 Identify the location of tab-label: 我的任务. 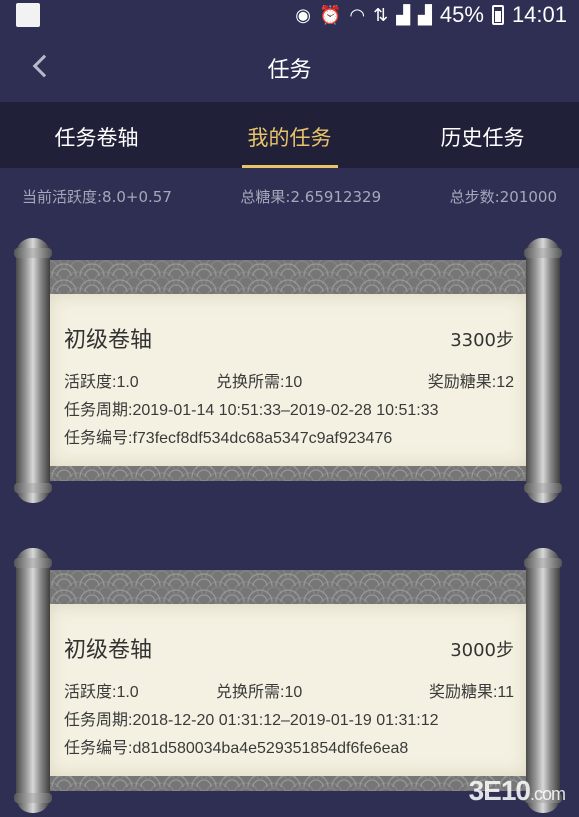
(289, 138).